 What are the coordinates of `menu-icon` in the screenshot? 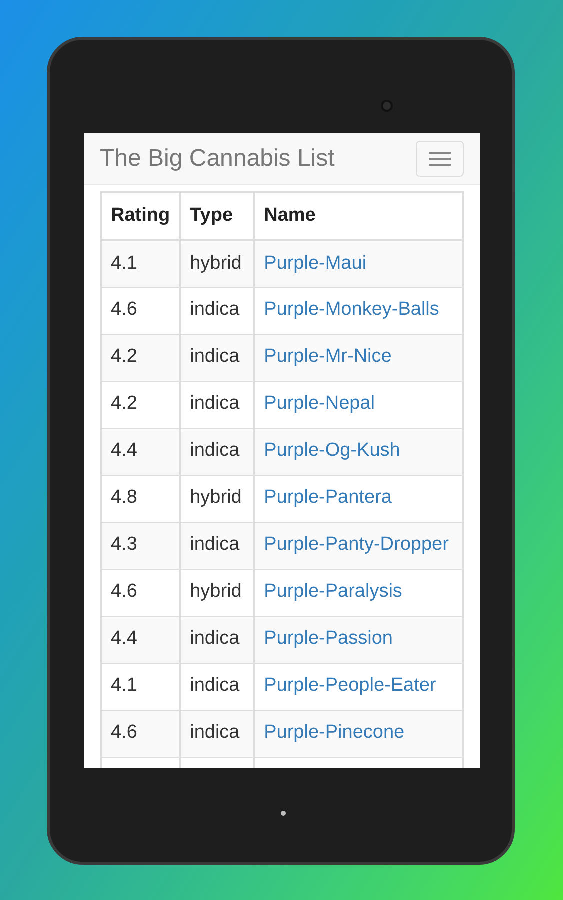 It's located at (440, 159).